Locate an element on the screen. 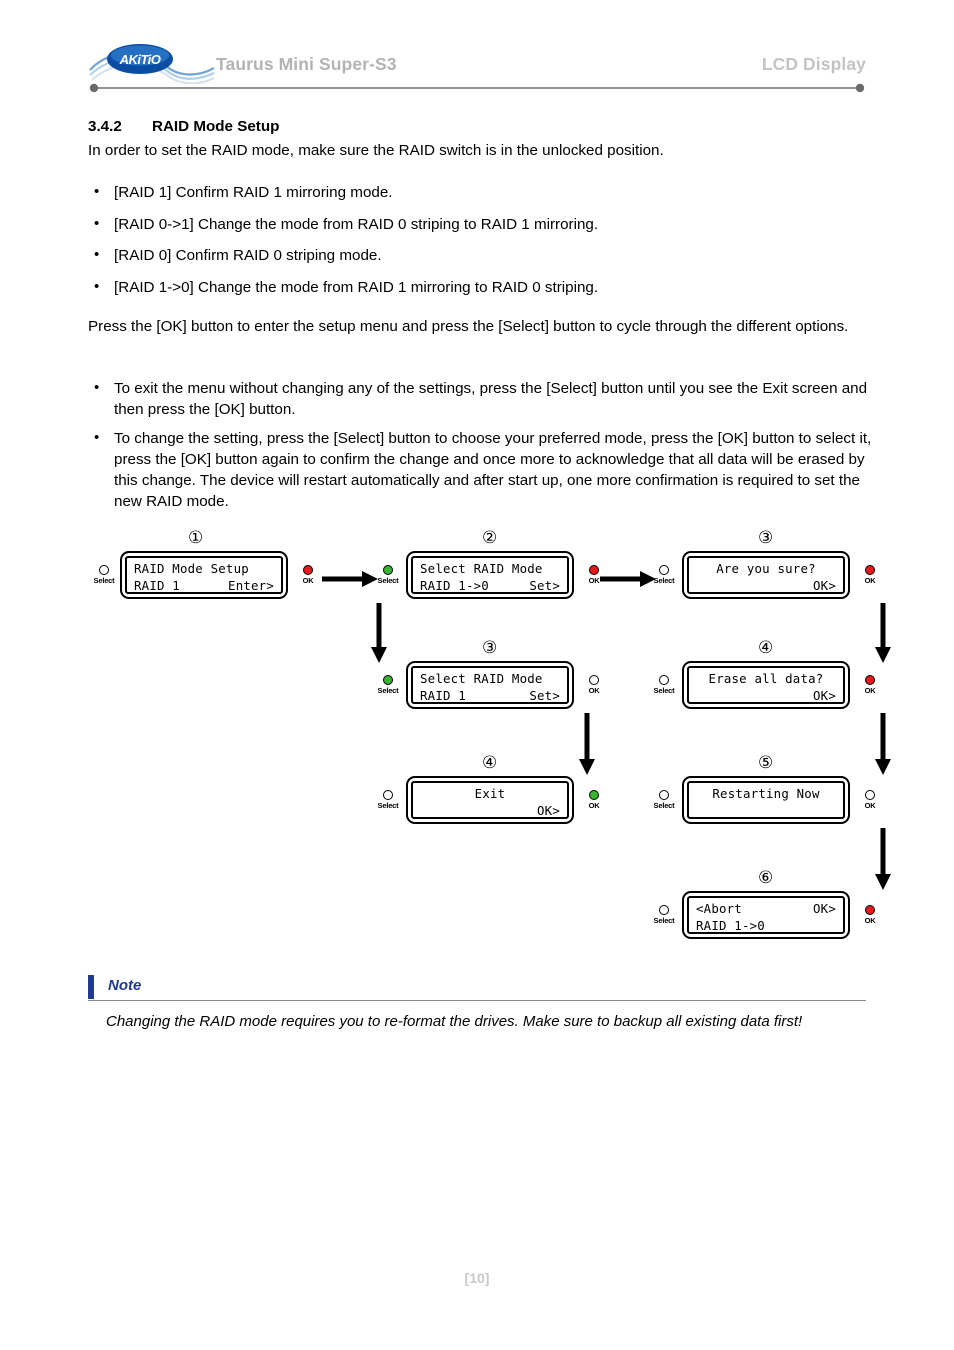 This screenshot has width=954, height=1350. led-select-3b: Select is located at coordinates (388, 685).